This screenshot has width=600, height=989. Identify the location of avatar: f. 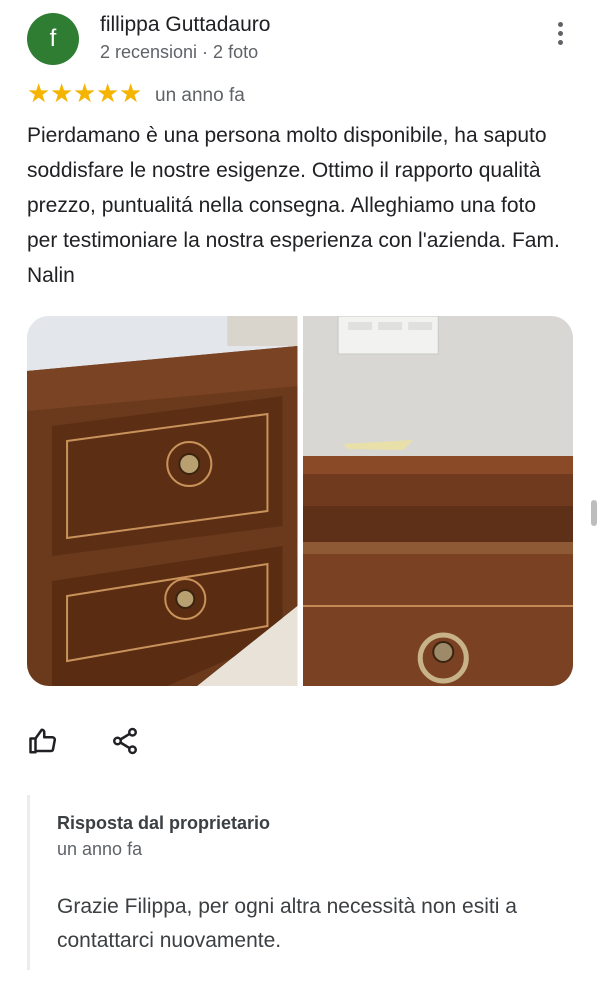
(53, 39).